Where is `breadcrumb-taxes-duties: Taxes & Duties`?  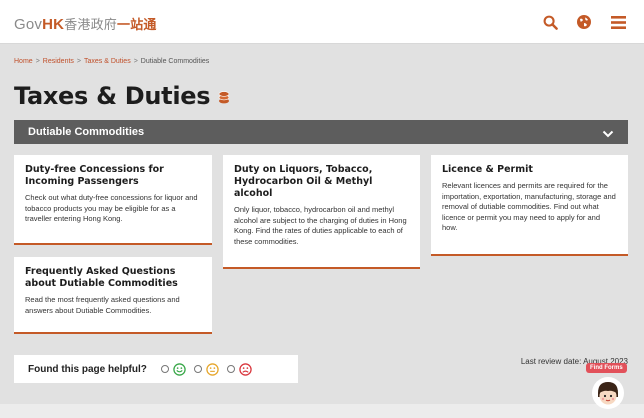 breadcrumb-taxes-duties: Taxes & Duties is located at coordinates (107, 61).